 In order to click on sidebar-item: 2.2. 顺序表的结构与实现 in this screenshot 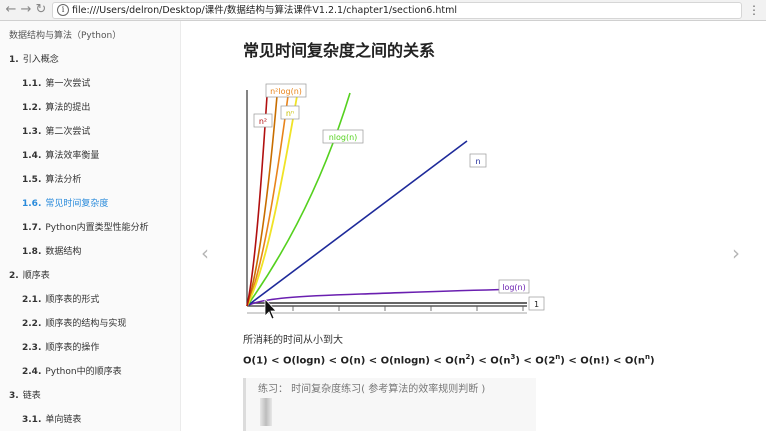, I will do `click(74, 322)`.